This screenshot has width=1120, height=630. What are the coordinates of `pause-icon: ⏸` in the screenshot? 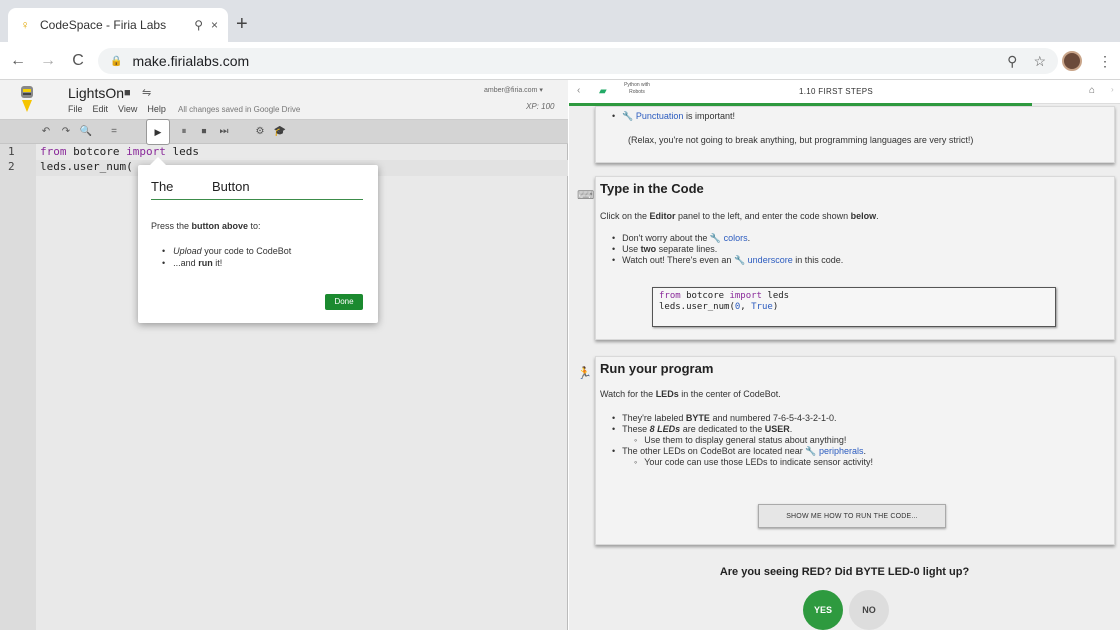 It's located at (184, 132).